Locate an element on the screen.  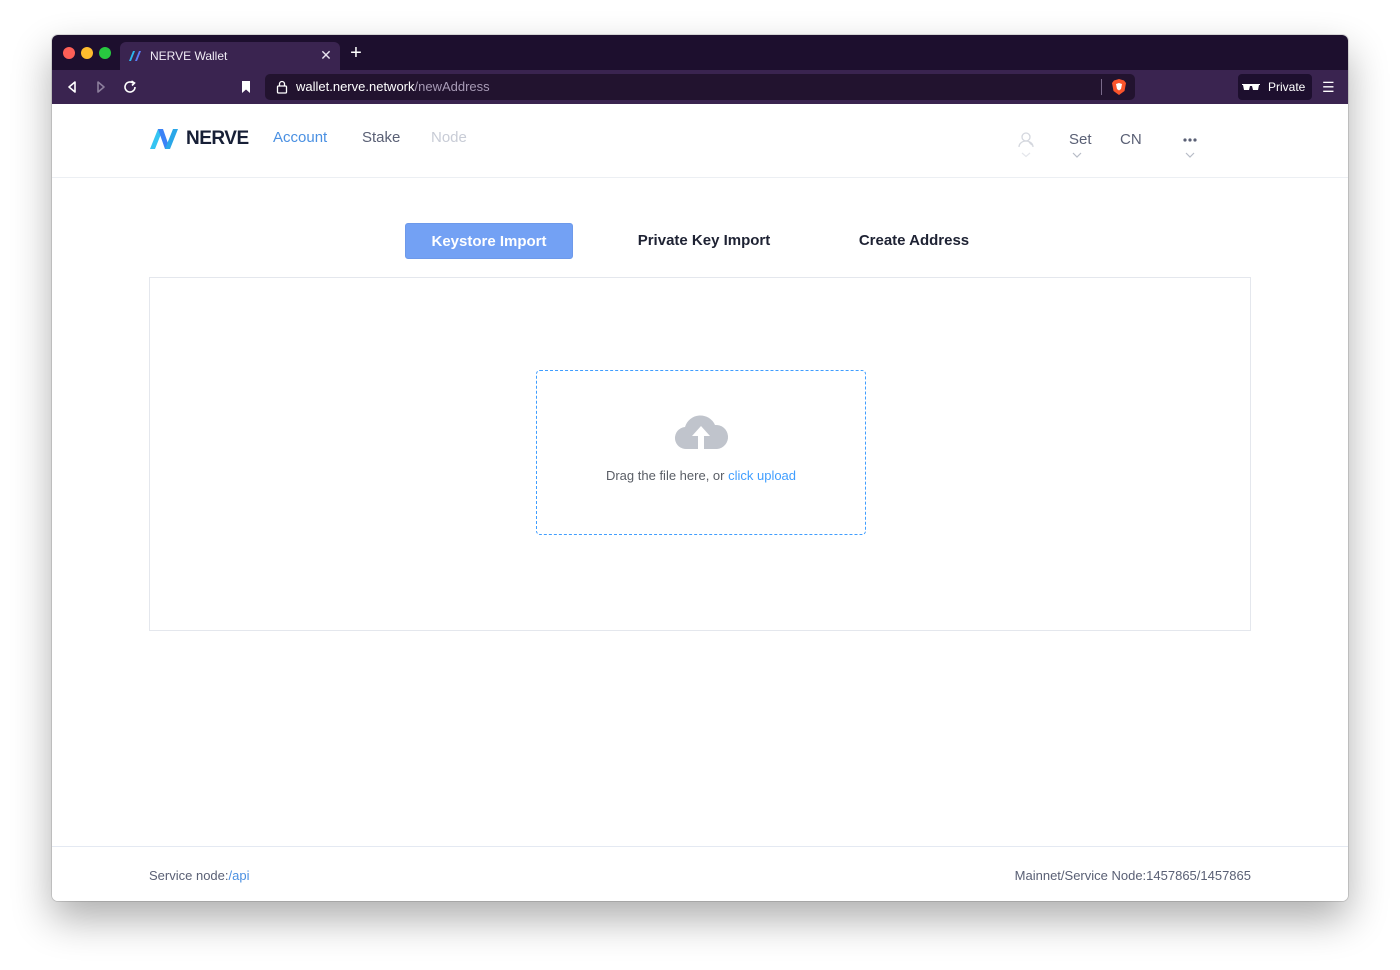
nav-node: Node is located at coordinates (449, 137).